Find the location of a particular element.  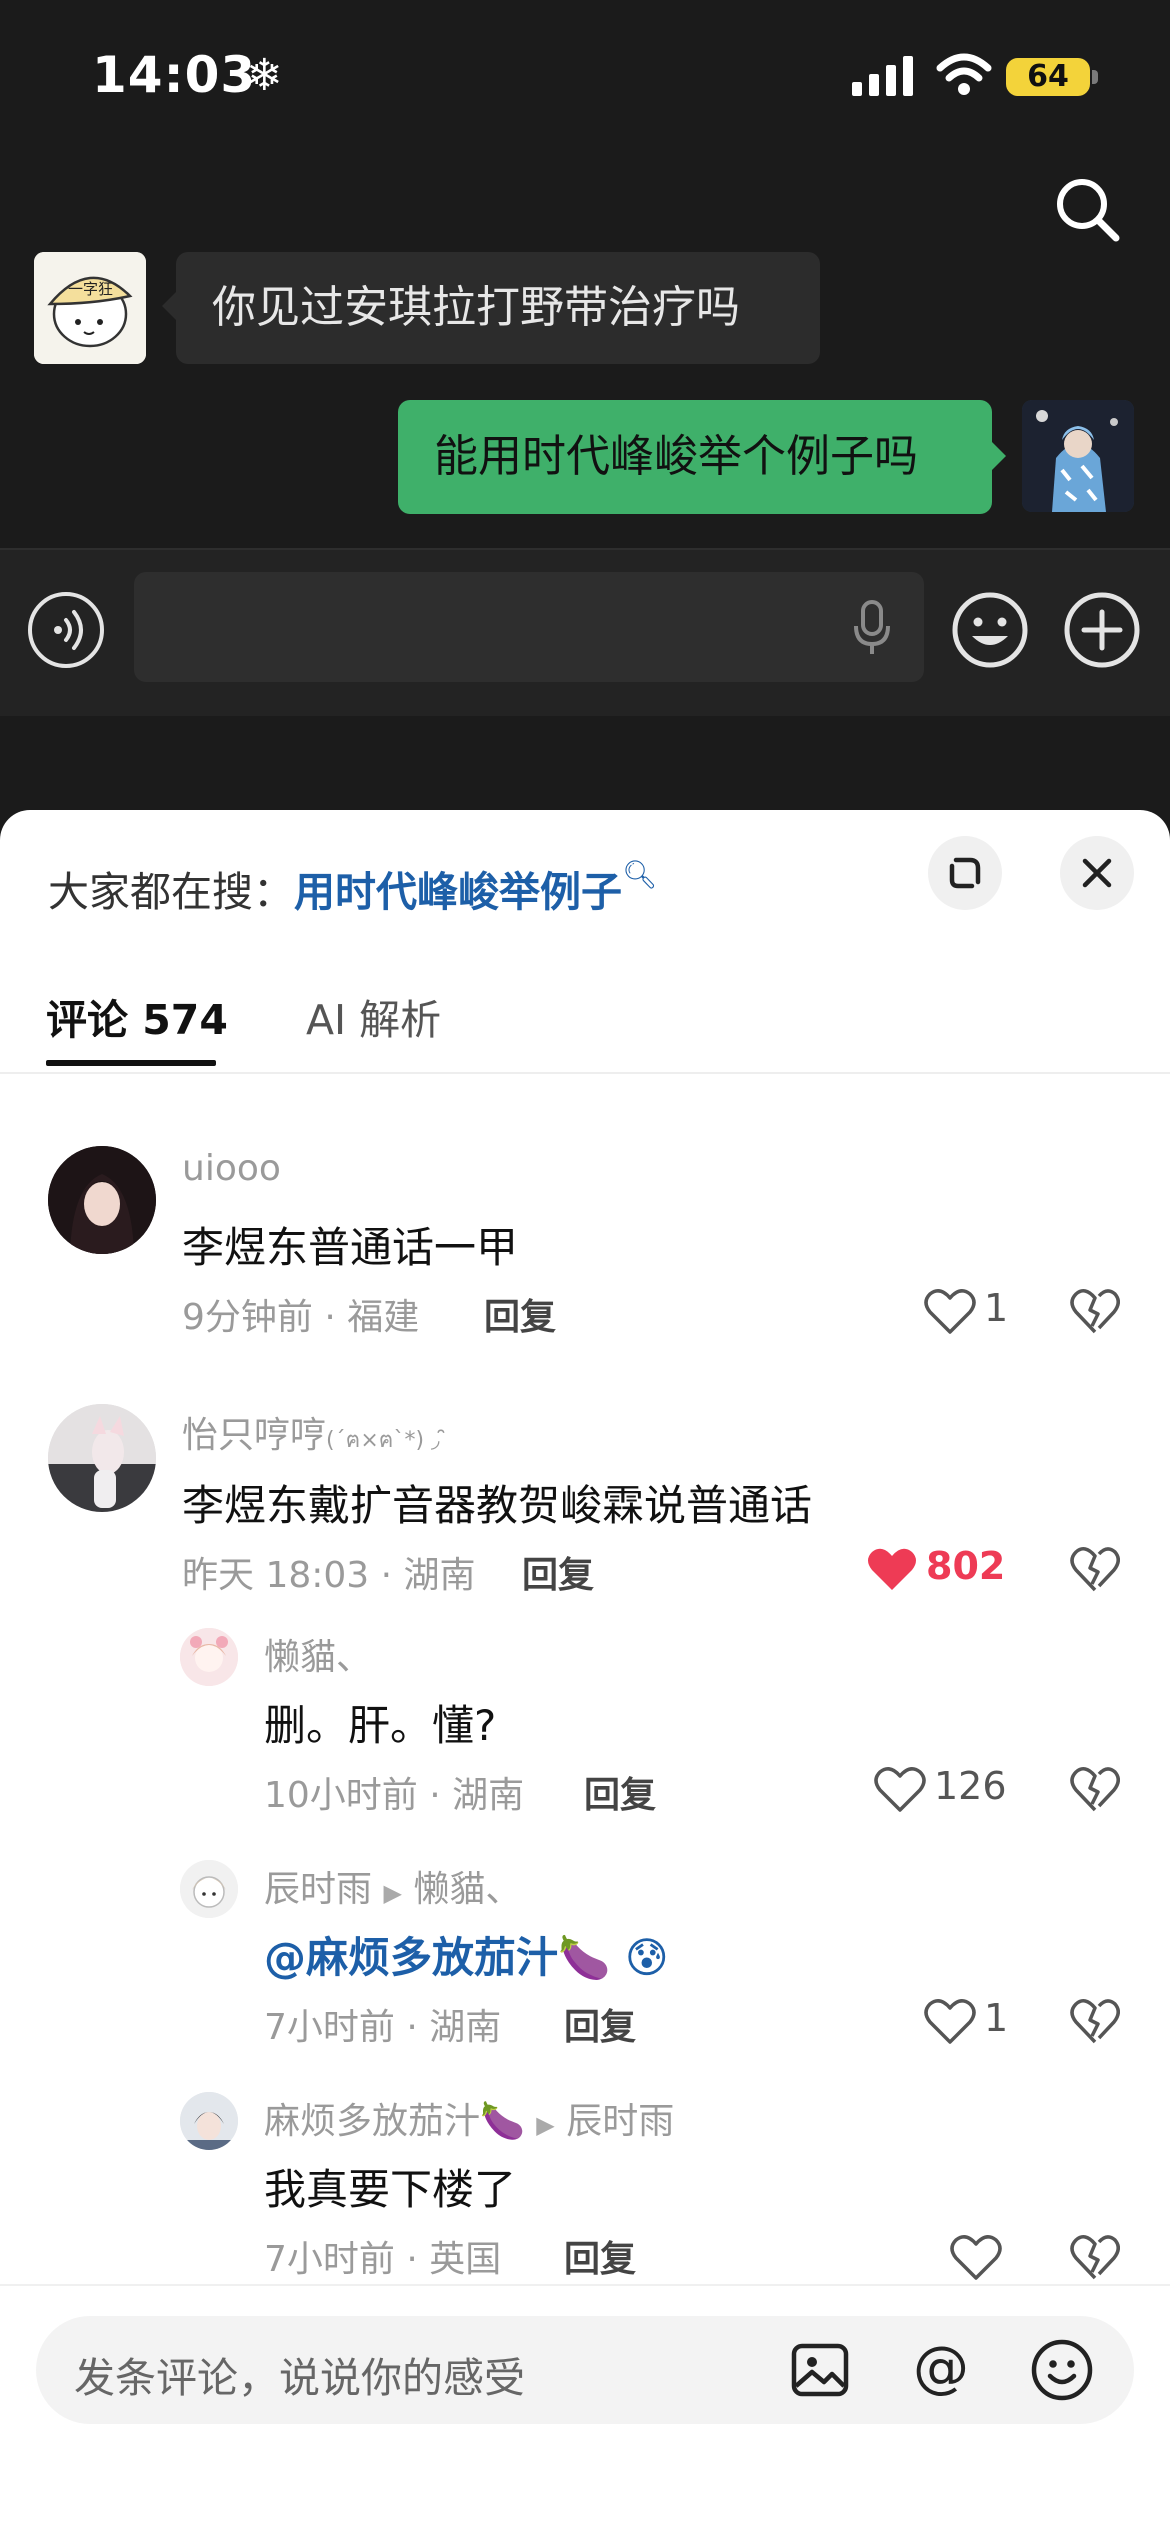

search-small-icon: 🔍︎ is located at coordinates (640, 874).